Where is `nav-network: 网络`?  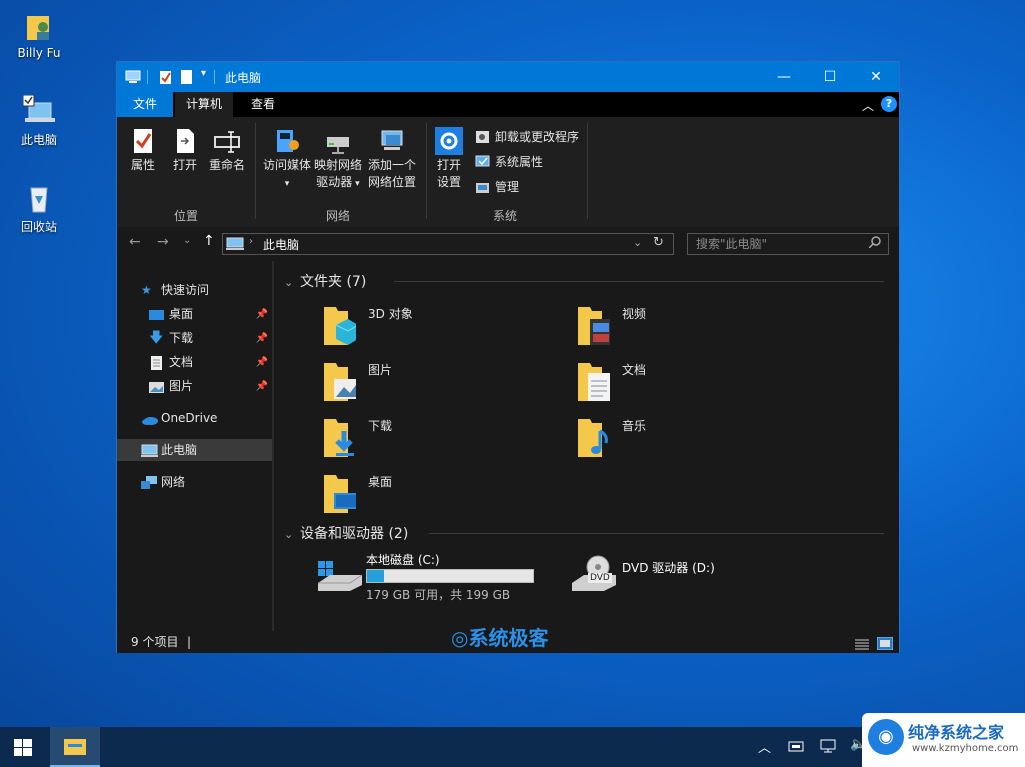
nav-network: 网络 is located at coordinates (194, 482).